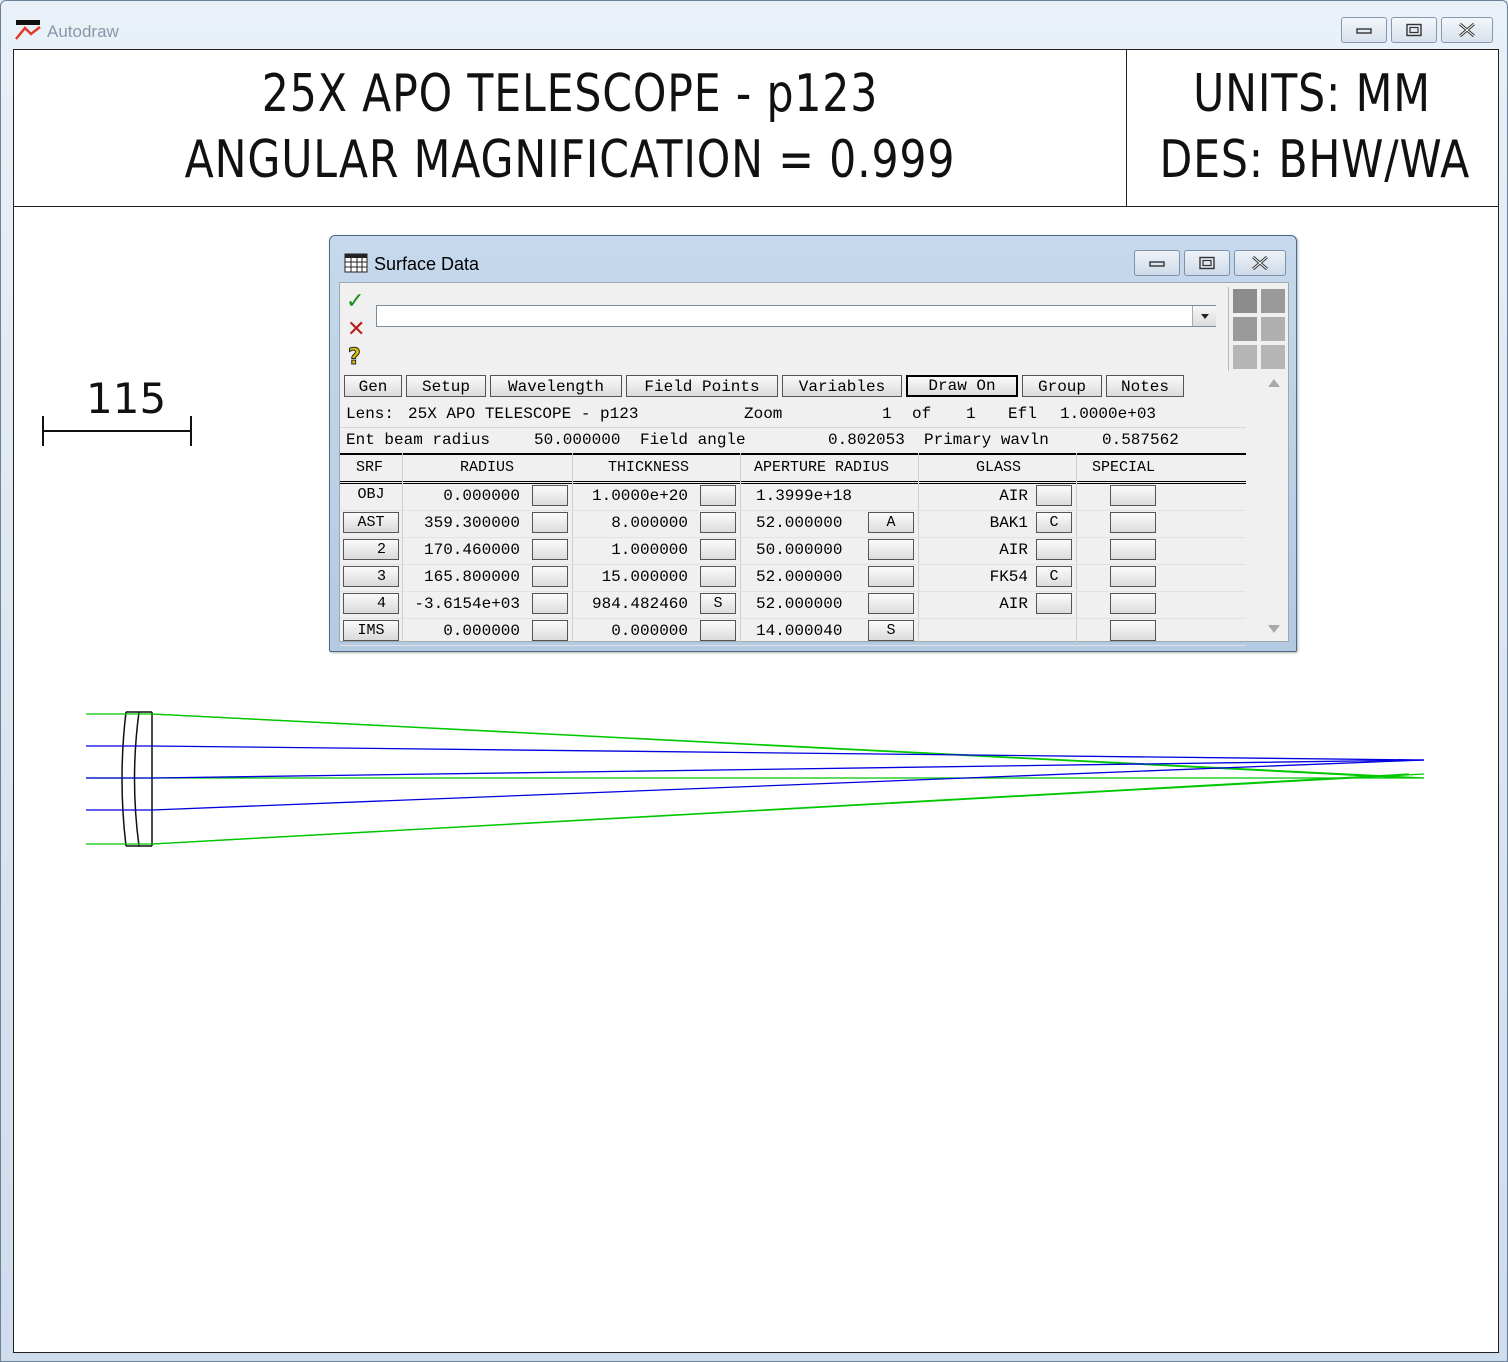 This screenshot has width=1508, height=1362. What do you see at coordinates (799, 631) in the screenshot?
I see `aperture-cell: 14.000040` at bounding box center [799, 631].